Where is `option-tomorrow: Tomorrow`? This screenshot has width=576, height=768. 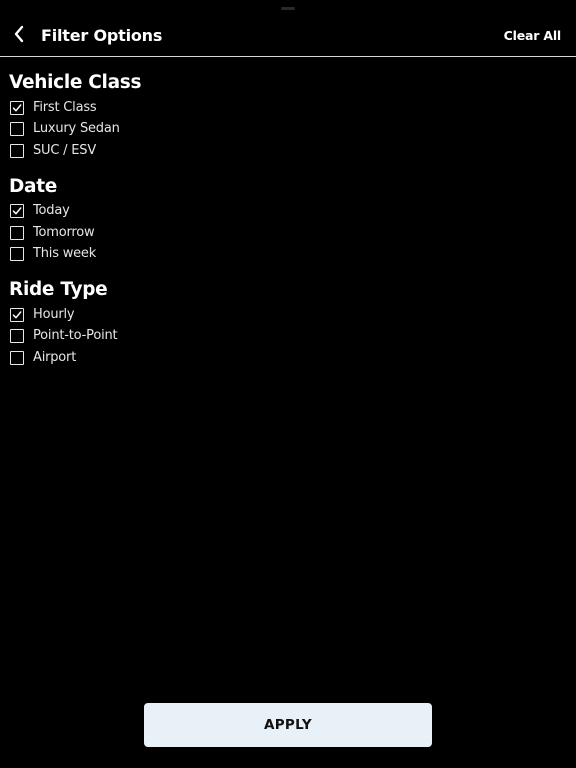 option-tomorrow: Tomorrow is located at coordinates (289, 233).